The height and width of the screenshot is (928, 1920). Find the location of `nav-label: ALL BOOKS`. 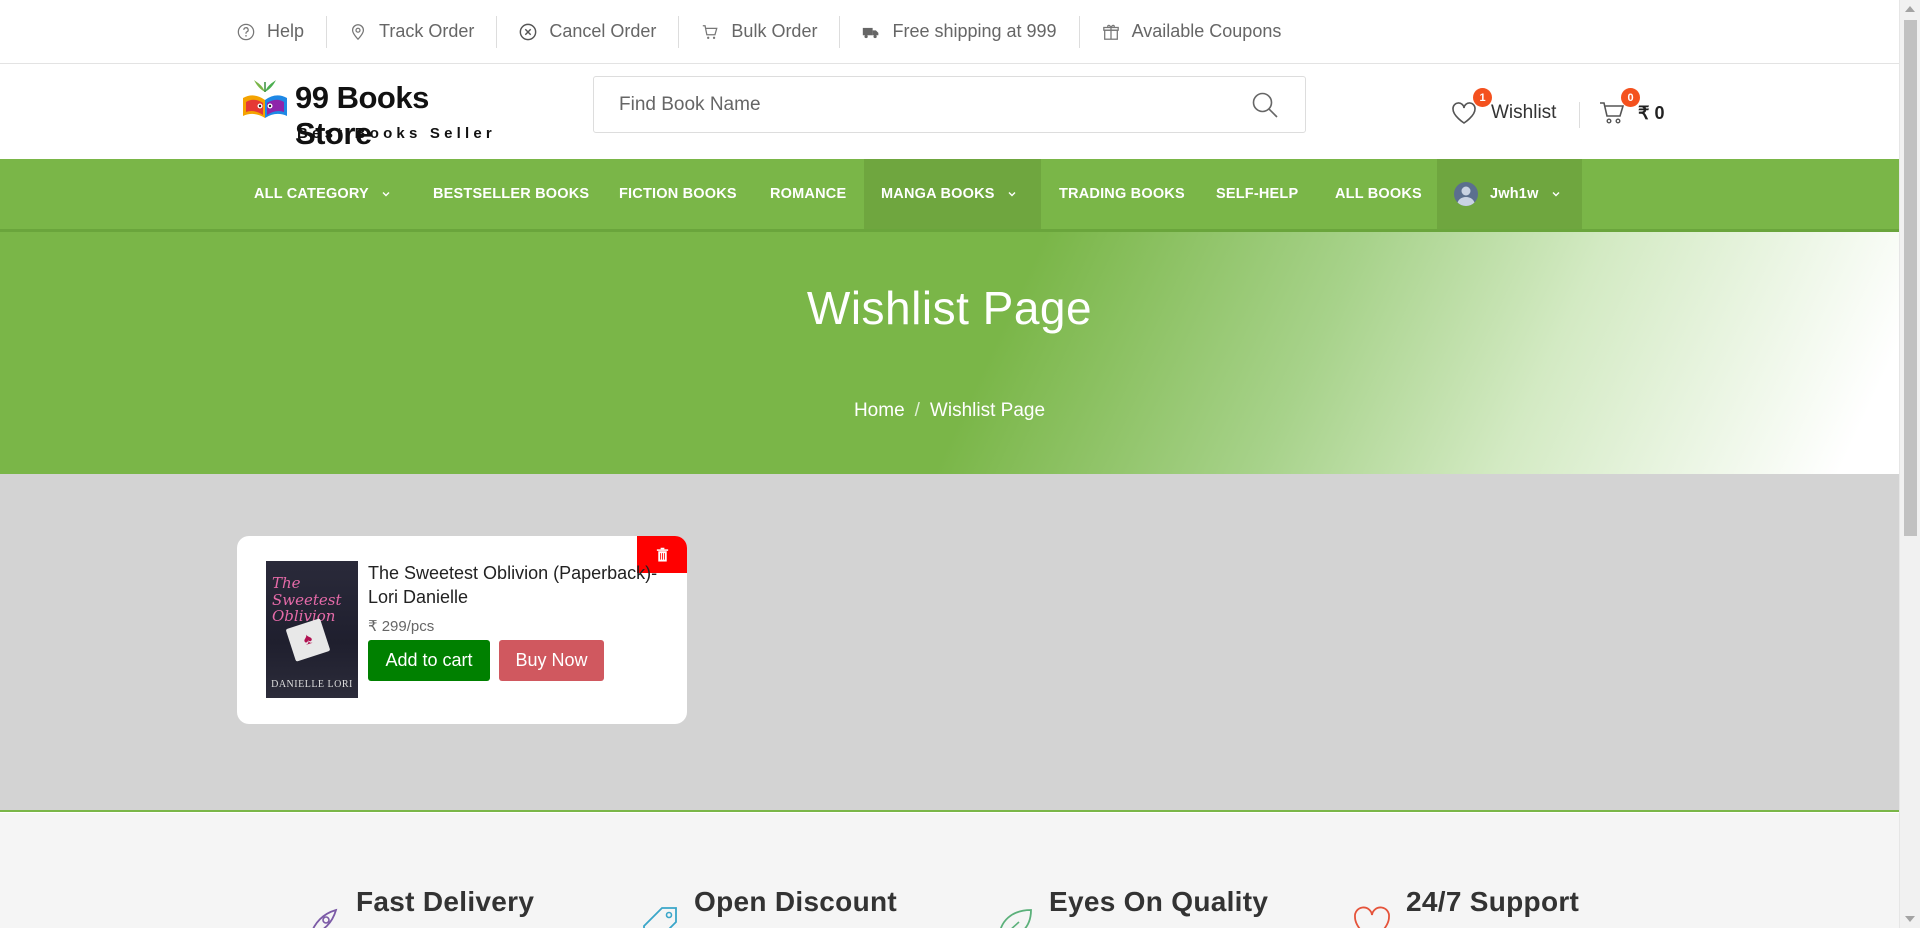

nav-label: ALL BOOKS is located at coordinates (1378, 194).